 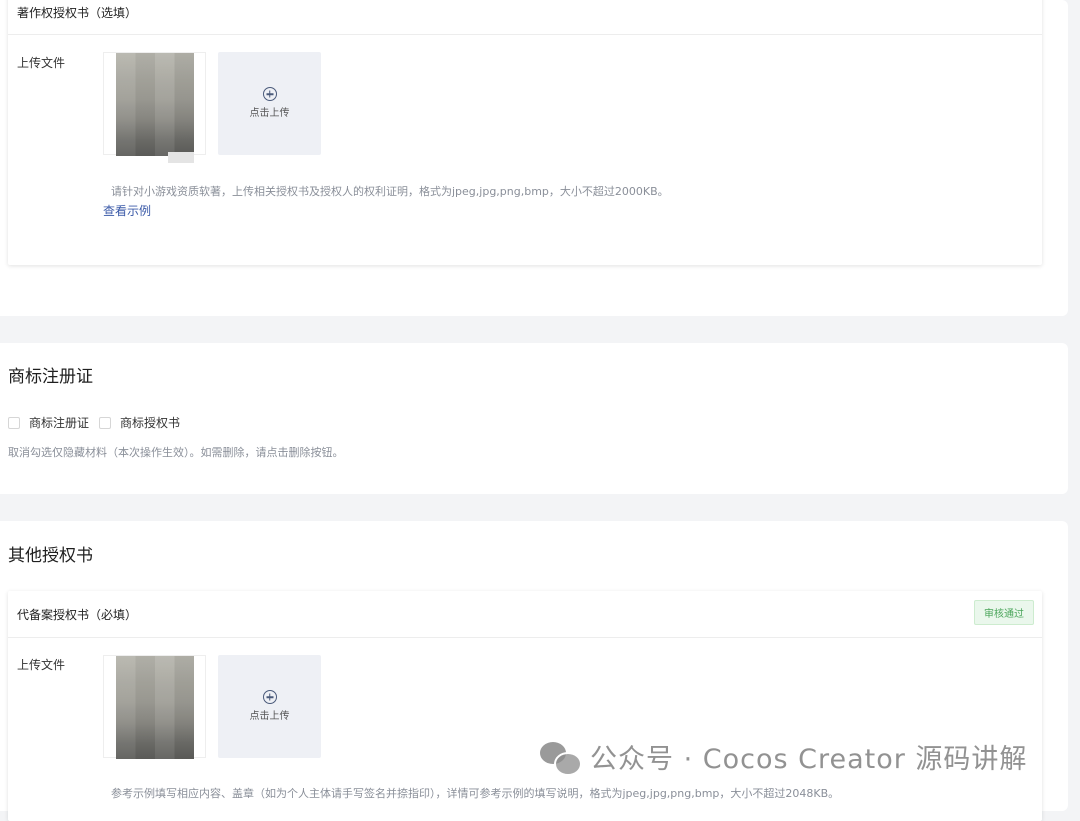 I want to click on wechat-watermark: 公众号 · Cocos Creator 源码讲解, so click(x=783, y=756).